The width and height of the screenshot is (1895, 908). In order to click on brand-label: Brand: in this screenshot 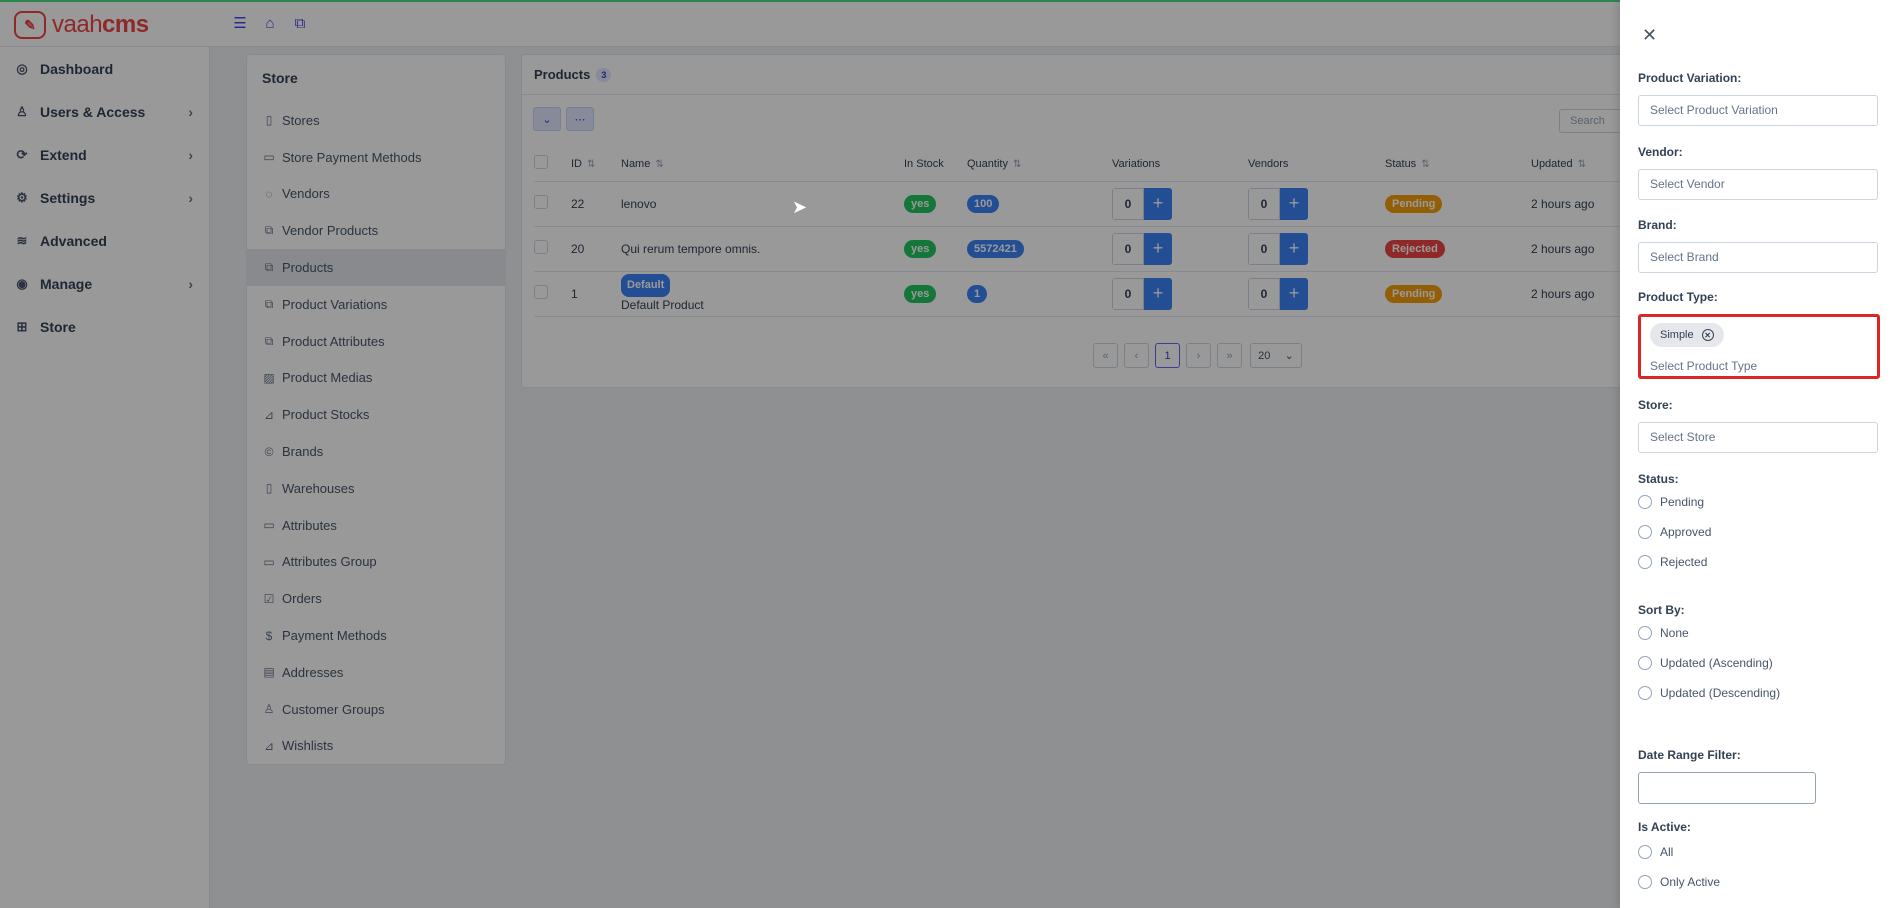, I will do `click(1657, 225)`.